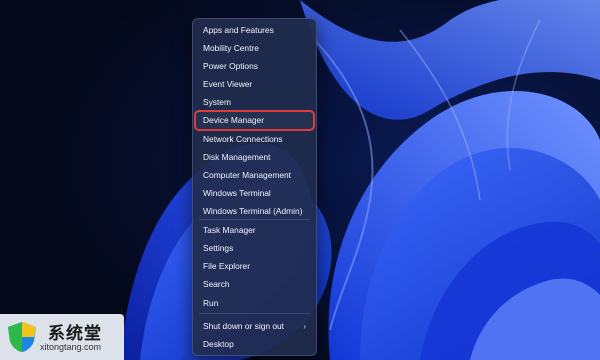 Image resolution: width=600 pixels, height=360 pixels. What do you see at coordinates (237, 193) in the screenshot?
I see `menu-item-label: Windows Terminal` at bounding box center [237, 193].